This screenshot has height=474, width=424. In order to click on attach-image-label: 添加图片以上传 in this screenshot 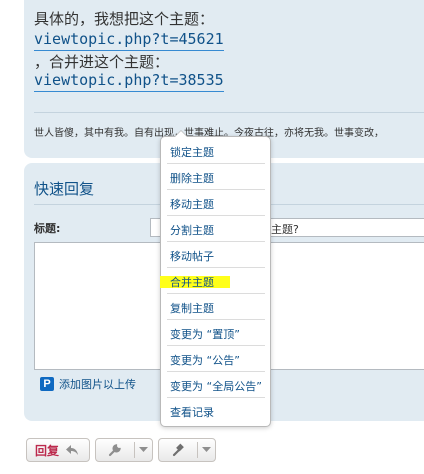, I will do `click(97, 384)`.